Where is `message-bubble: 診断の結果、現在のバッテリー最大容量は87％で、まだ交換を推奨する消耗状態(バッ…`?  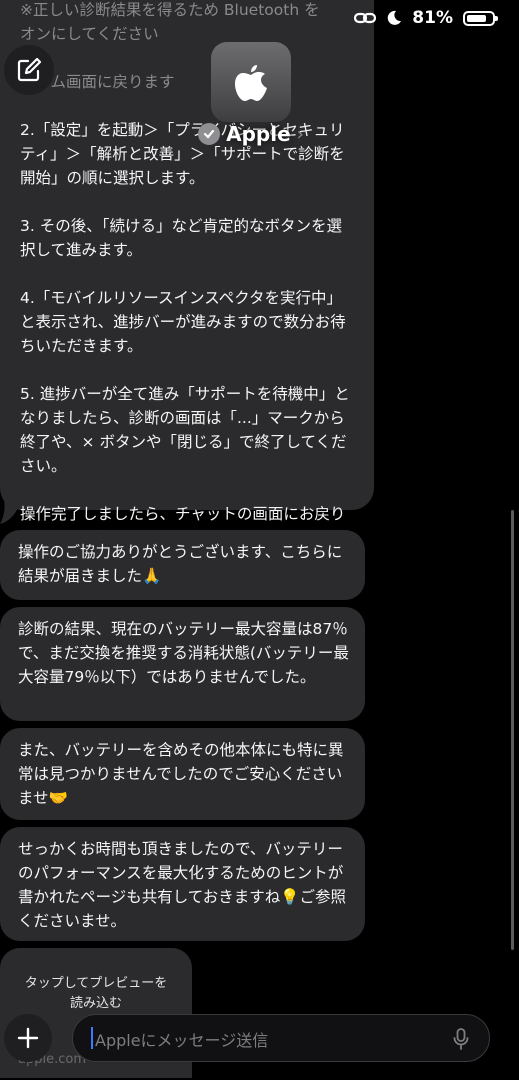 message-bubble: 診断の結果、現在のバッテリー最大容量は87％で、まだ交換を推奨する消耗状態(バッ… is located at coordinates (182, 664).